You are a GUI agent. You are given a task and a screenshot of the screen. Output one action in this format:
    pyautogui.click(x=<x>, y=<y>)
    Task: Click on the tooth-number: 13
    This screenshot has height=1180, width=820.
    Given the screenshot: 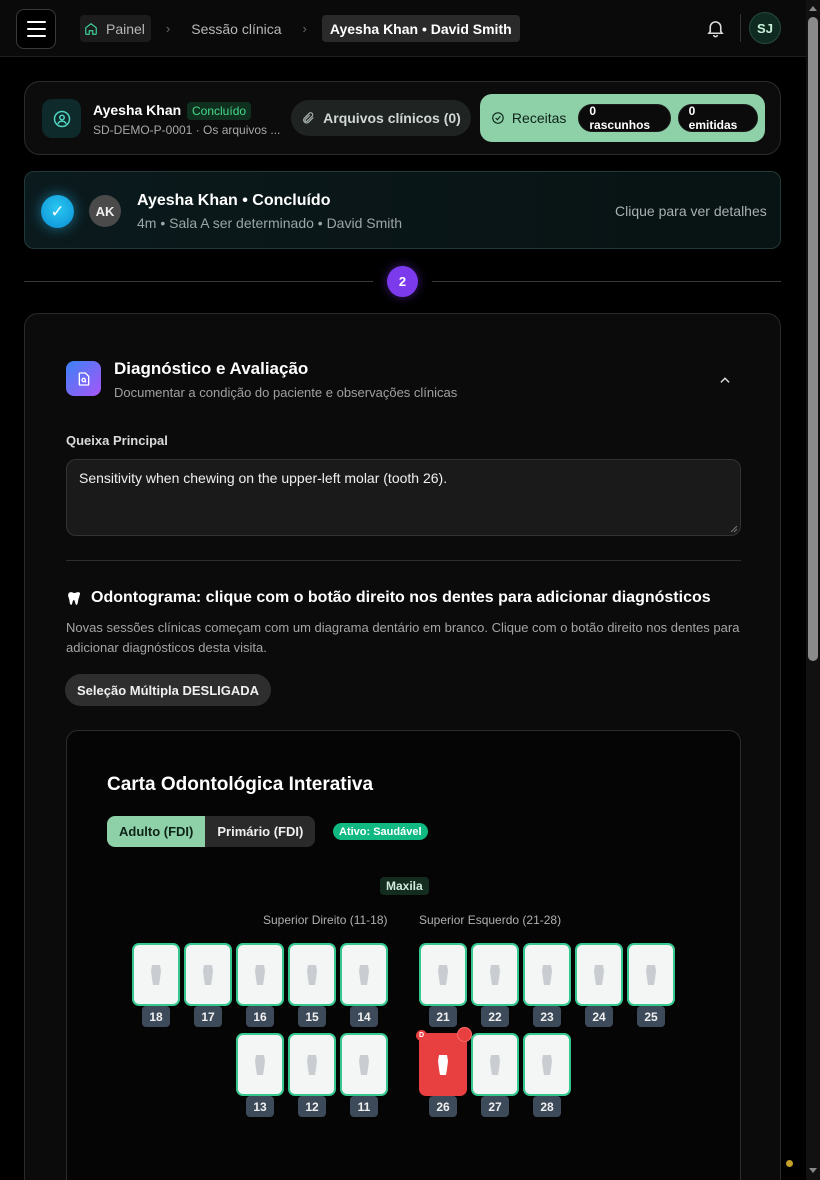 What is the action you would take?
    pyautogui.click(x=260, y=1106)
    